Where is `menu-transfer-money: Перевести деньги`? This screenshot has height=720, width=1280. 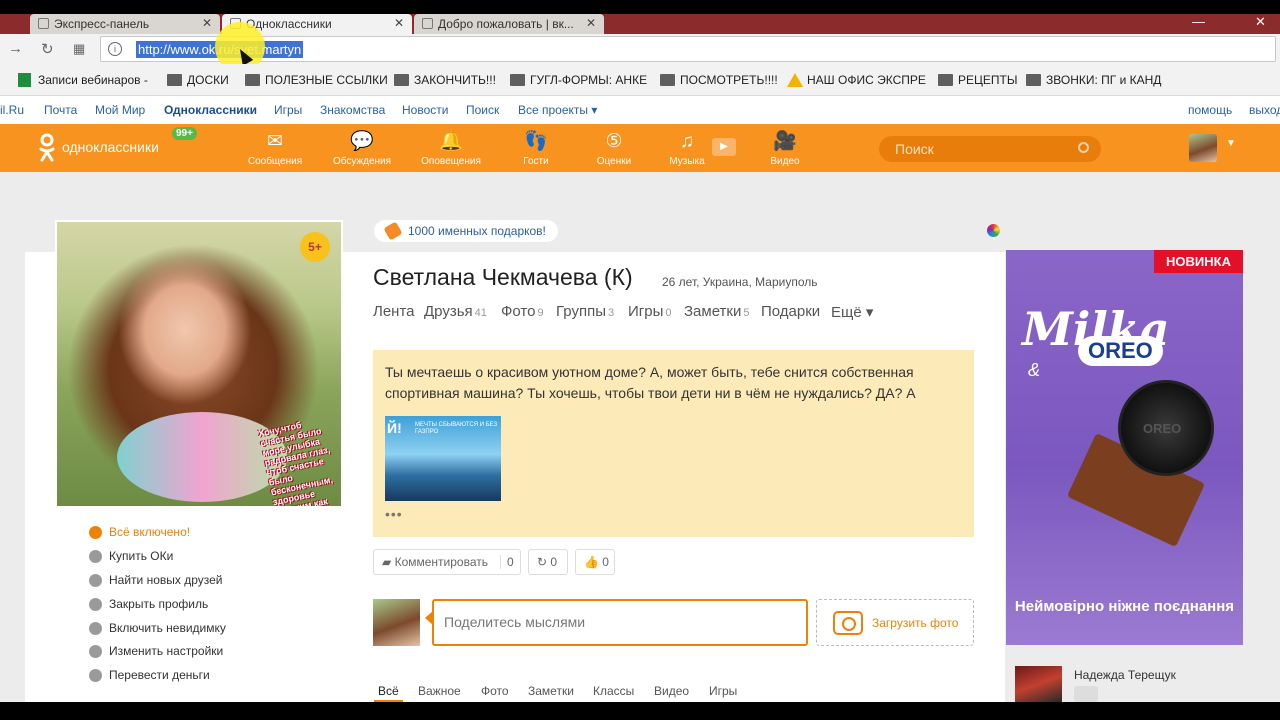
menu-transfer-money: Перевести деньги is located at coordinates (149, 675).